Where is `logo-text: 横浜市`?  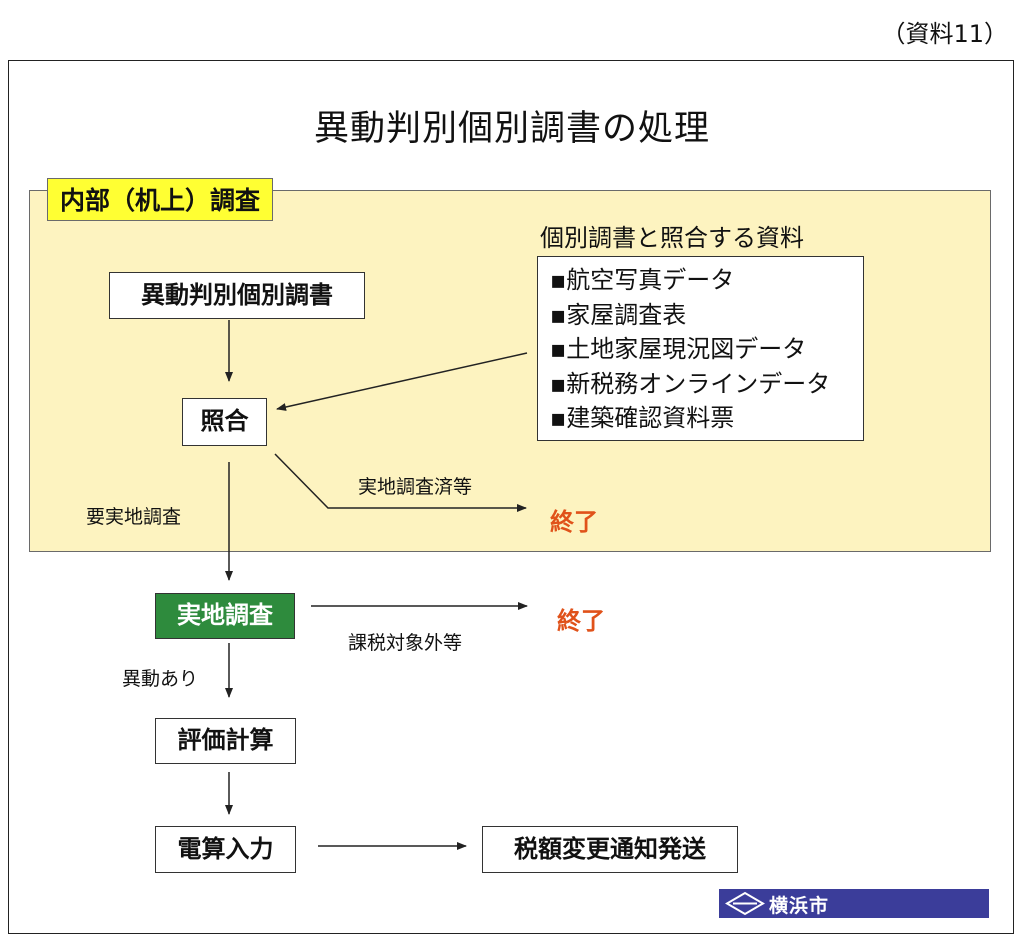
logo-text: 横浜市 is located at coordinates (799, 906).